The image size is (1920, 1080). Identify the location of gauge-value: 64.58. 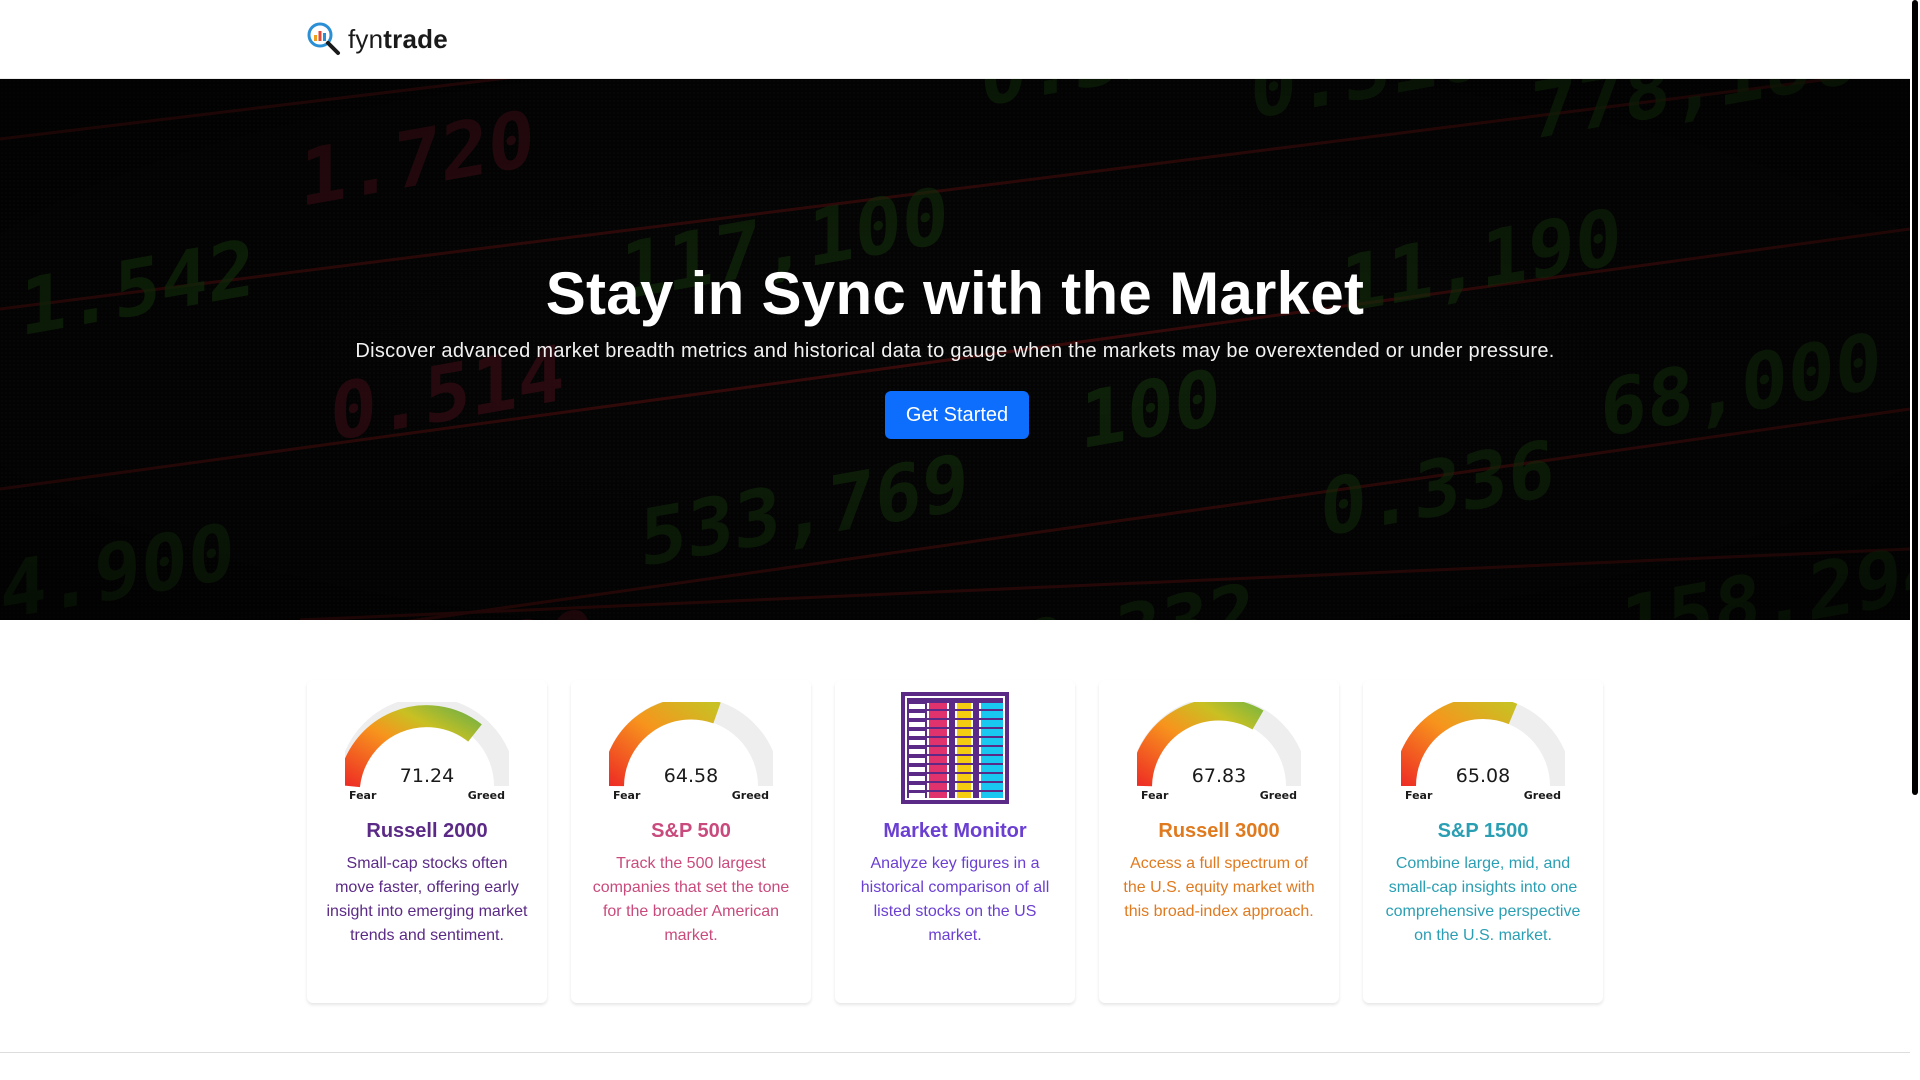
(691, 776).